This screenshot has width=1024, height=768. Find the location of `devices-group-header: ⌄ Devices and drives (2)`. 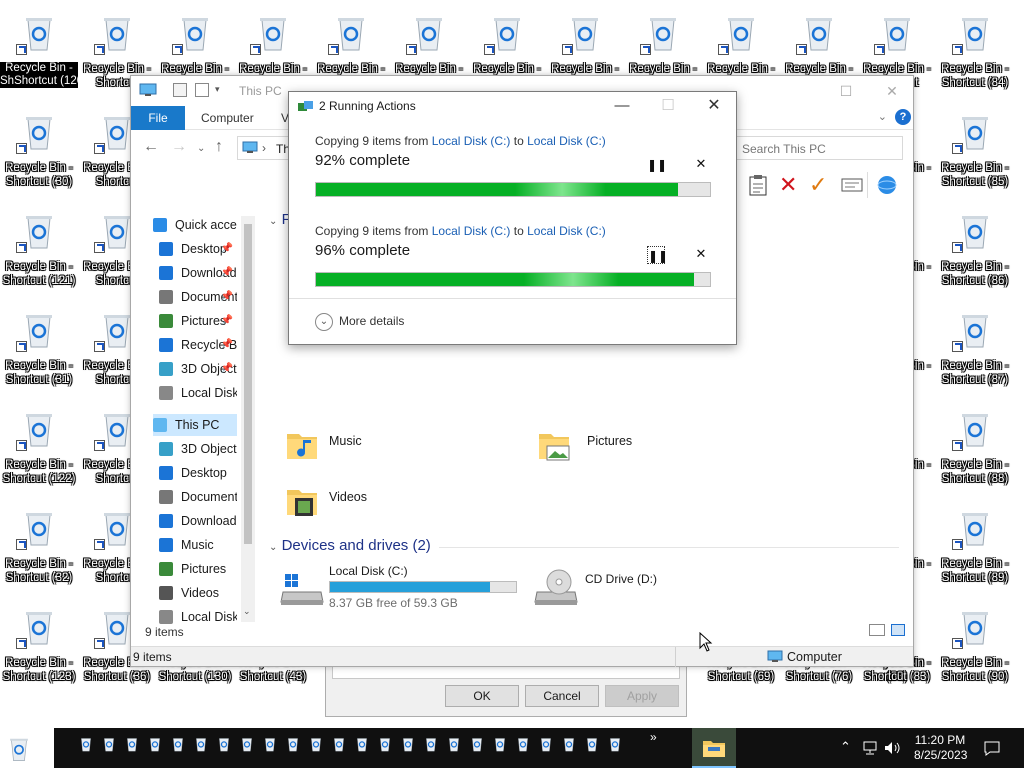

devices-group-header: ⌄ Devices and drives (2) is located at coordinates (584, 547).